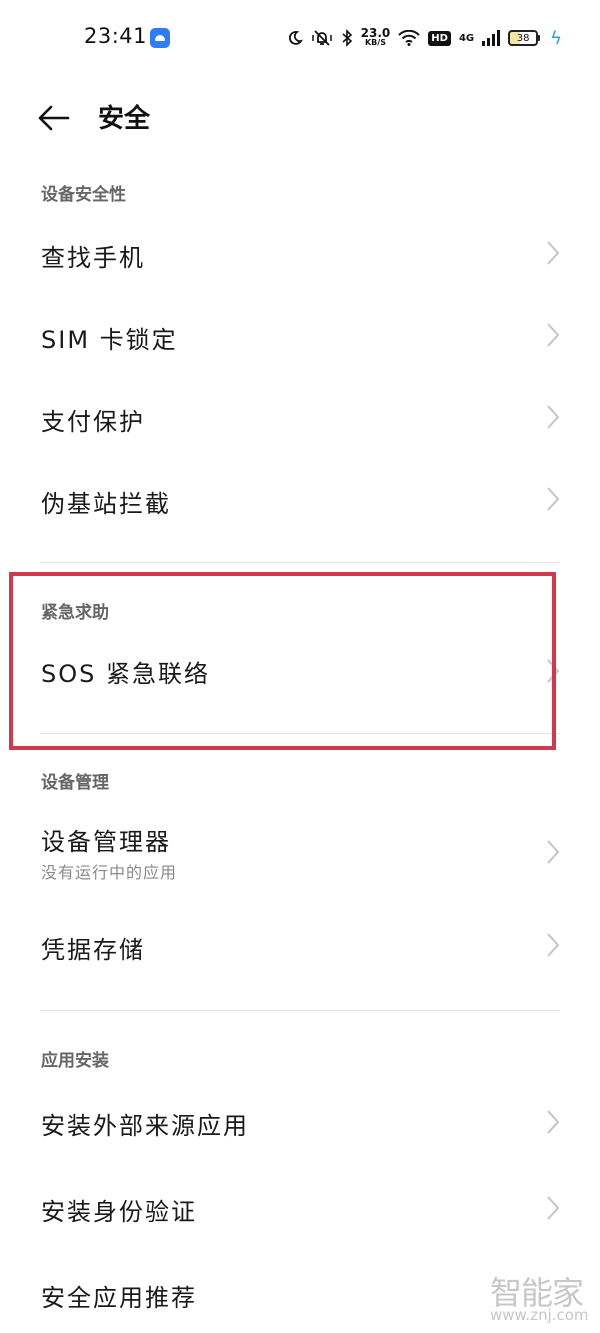 The height and width of the screenshot is (1333, 600). I want to click on list-item-install-unknown-sources: 安装外部来源应用, so click(300, 1122).